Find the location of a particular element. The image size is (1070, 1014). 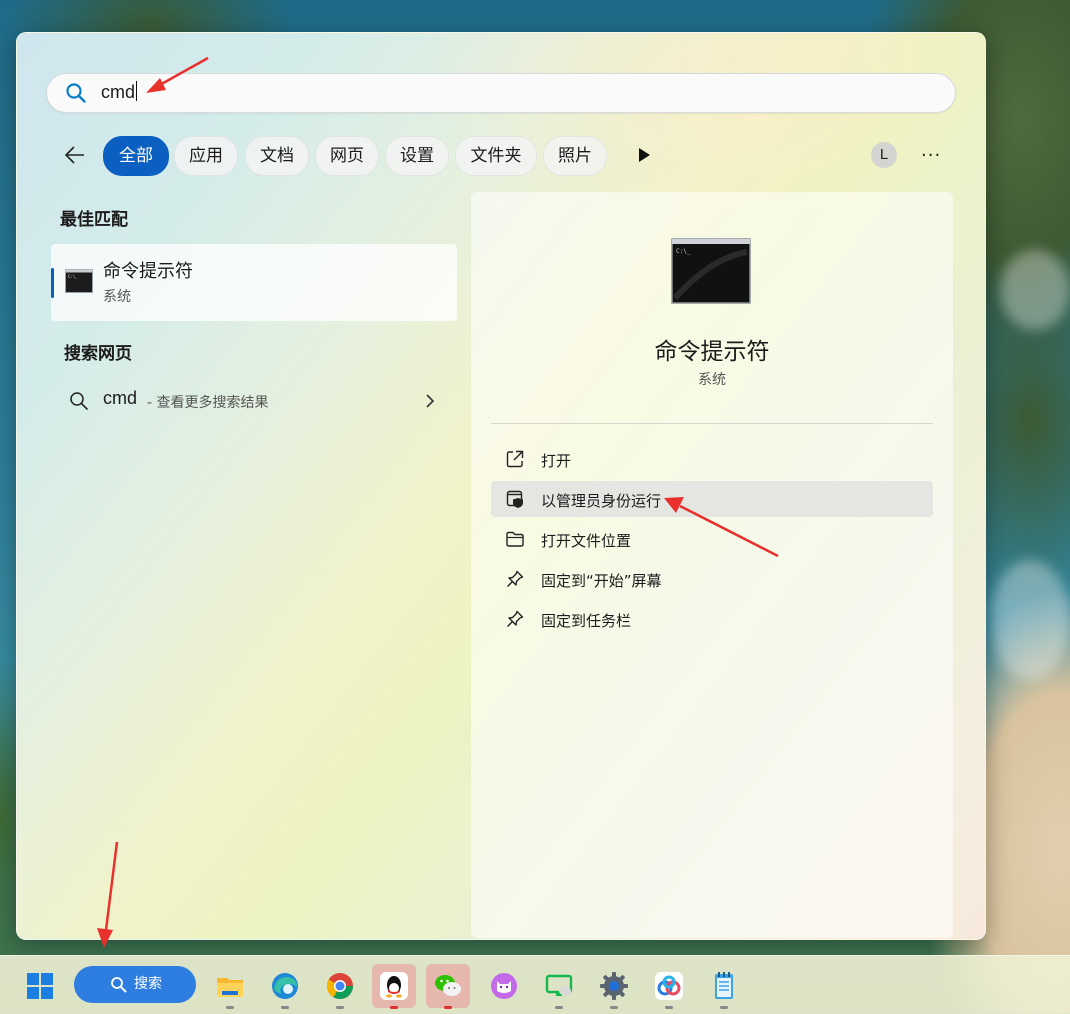

taskbar-search-label: 搜索 is located at coordinates (148, 984).